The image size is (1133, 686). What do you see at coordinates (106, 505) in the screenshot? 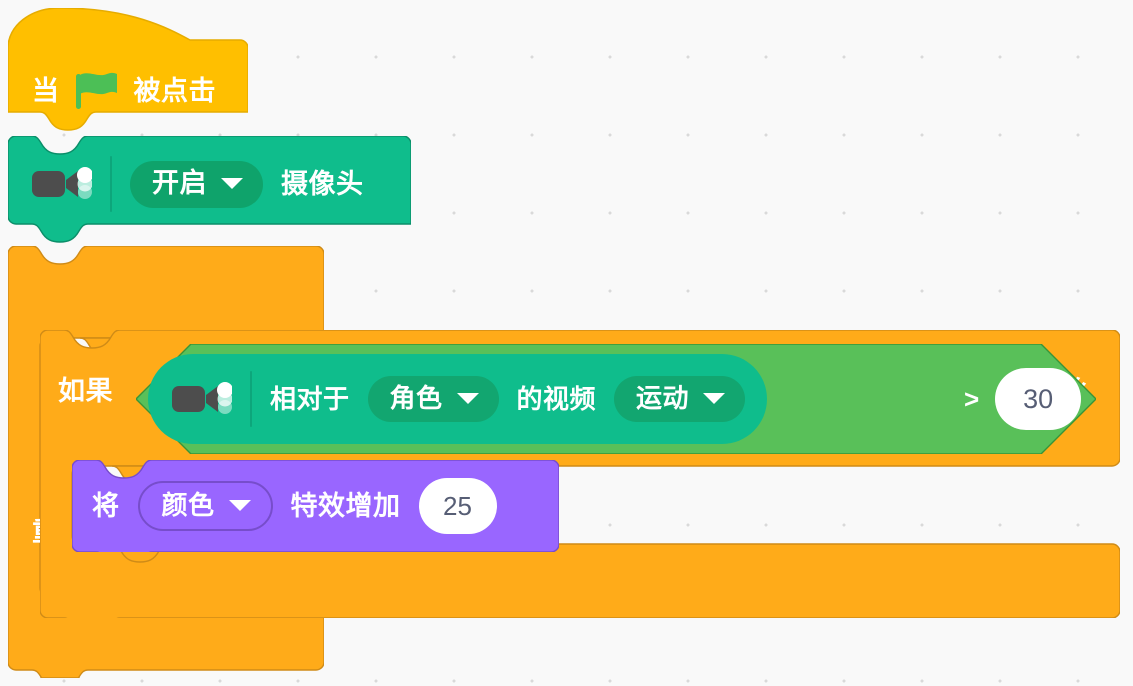
I see `change-label: 将` at bounding box center [106, 505].